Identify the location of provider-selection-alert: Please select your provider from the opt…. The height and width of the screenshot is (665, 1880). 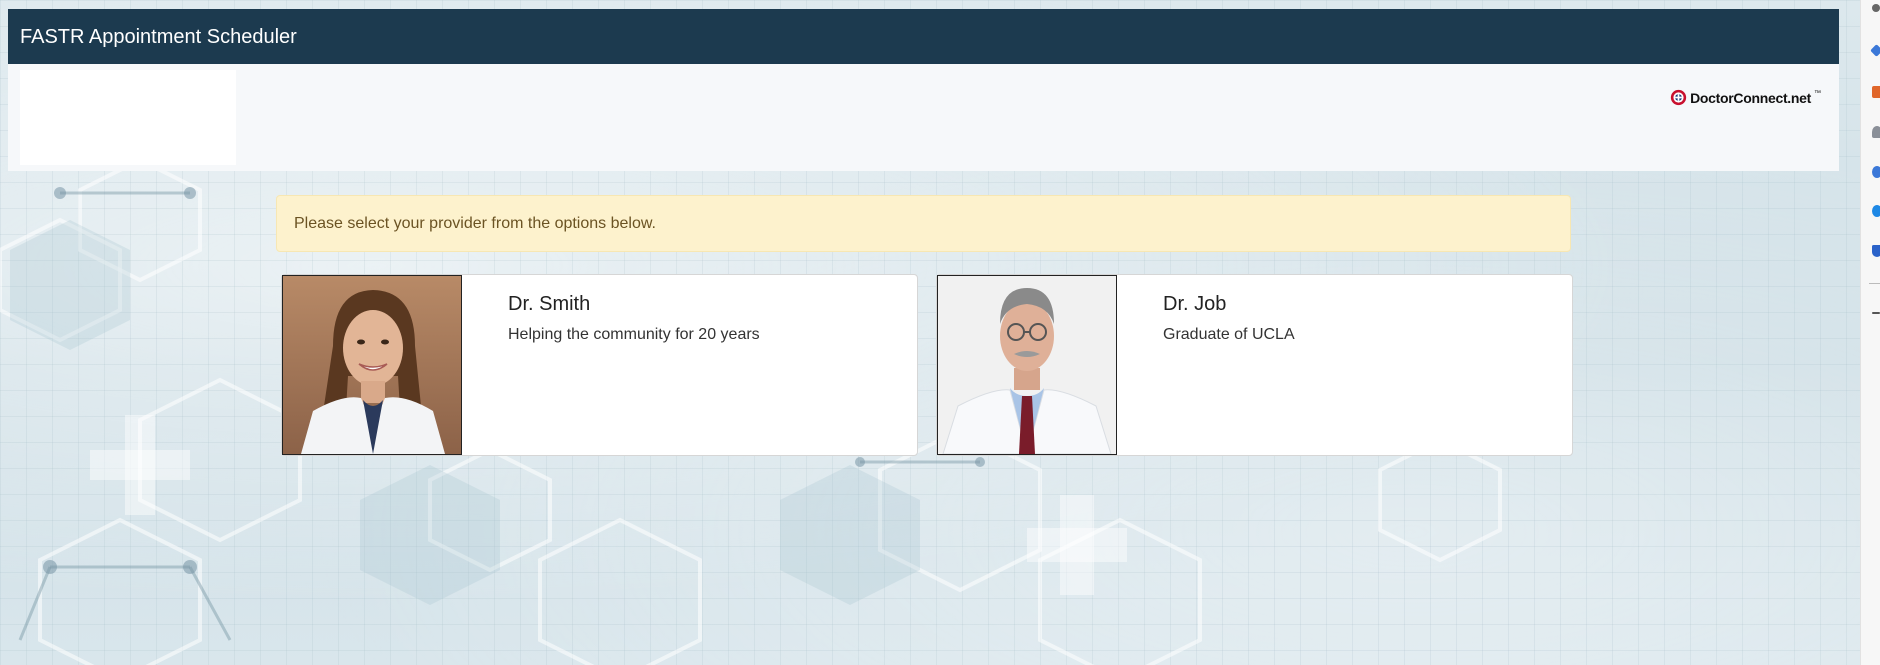
(923, 223).